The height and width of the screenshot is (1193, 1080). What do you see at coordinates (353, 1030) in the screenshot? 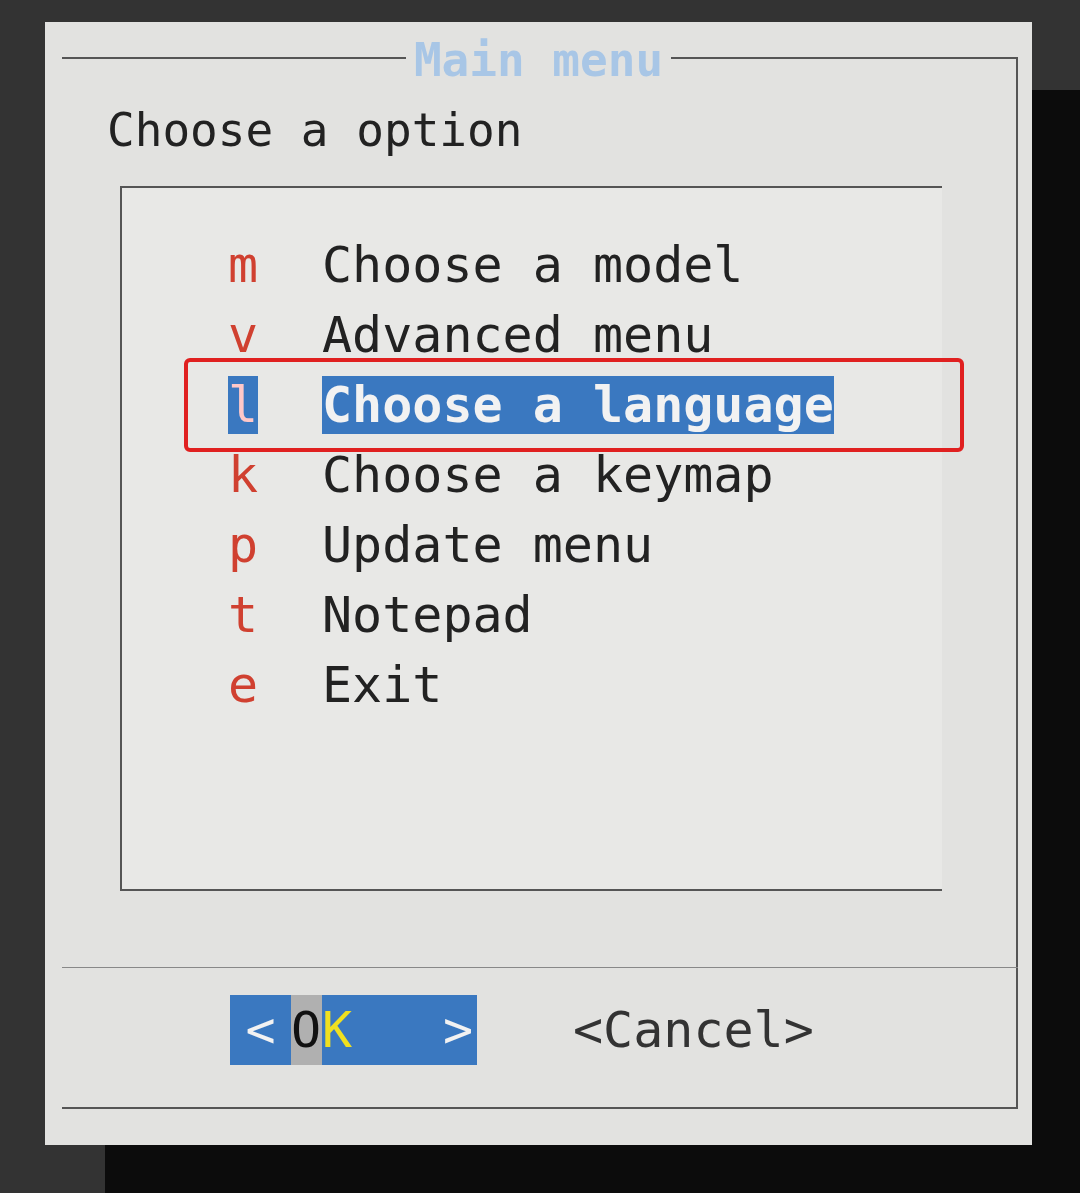
I see `ok-button: < OK >` at bounding box center [353, 1030].